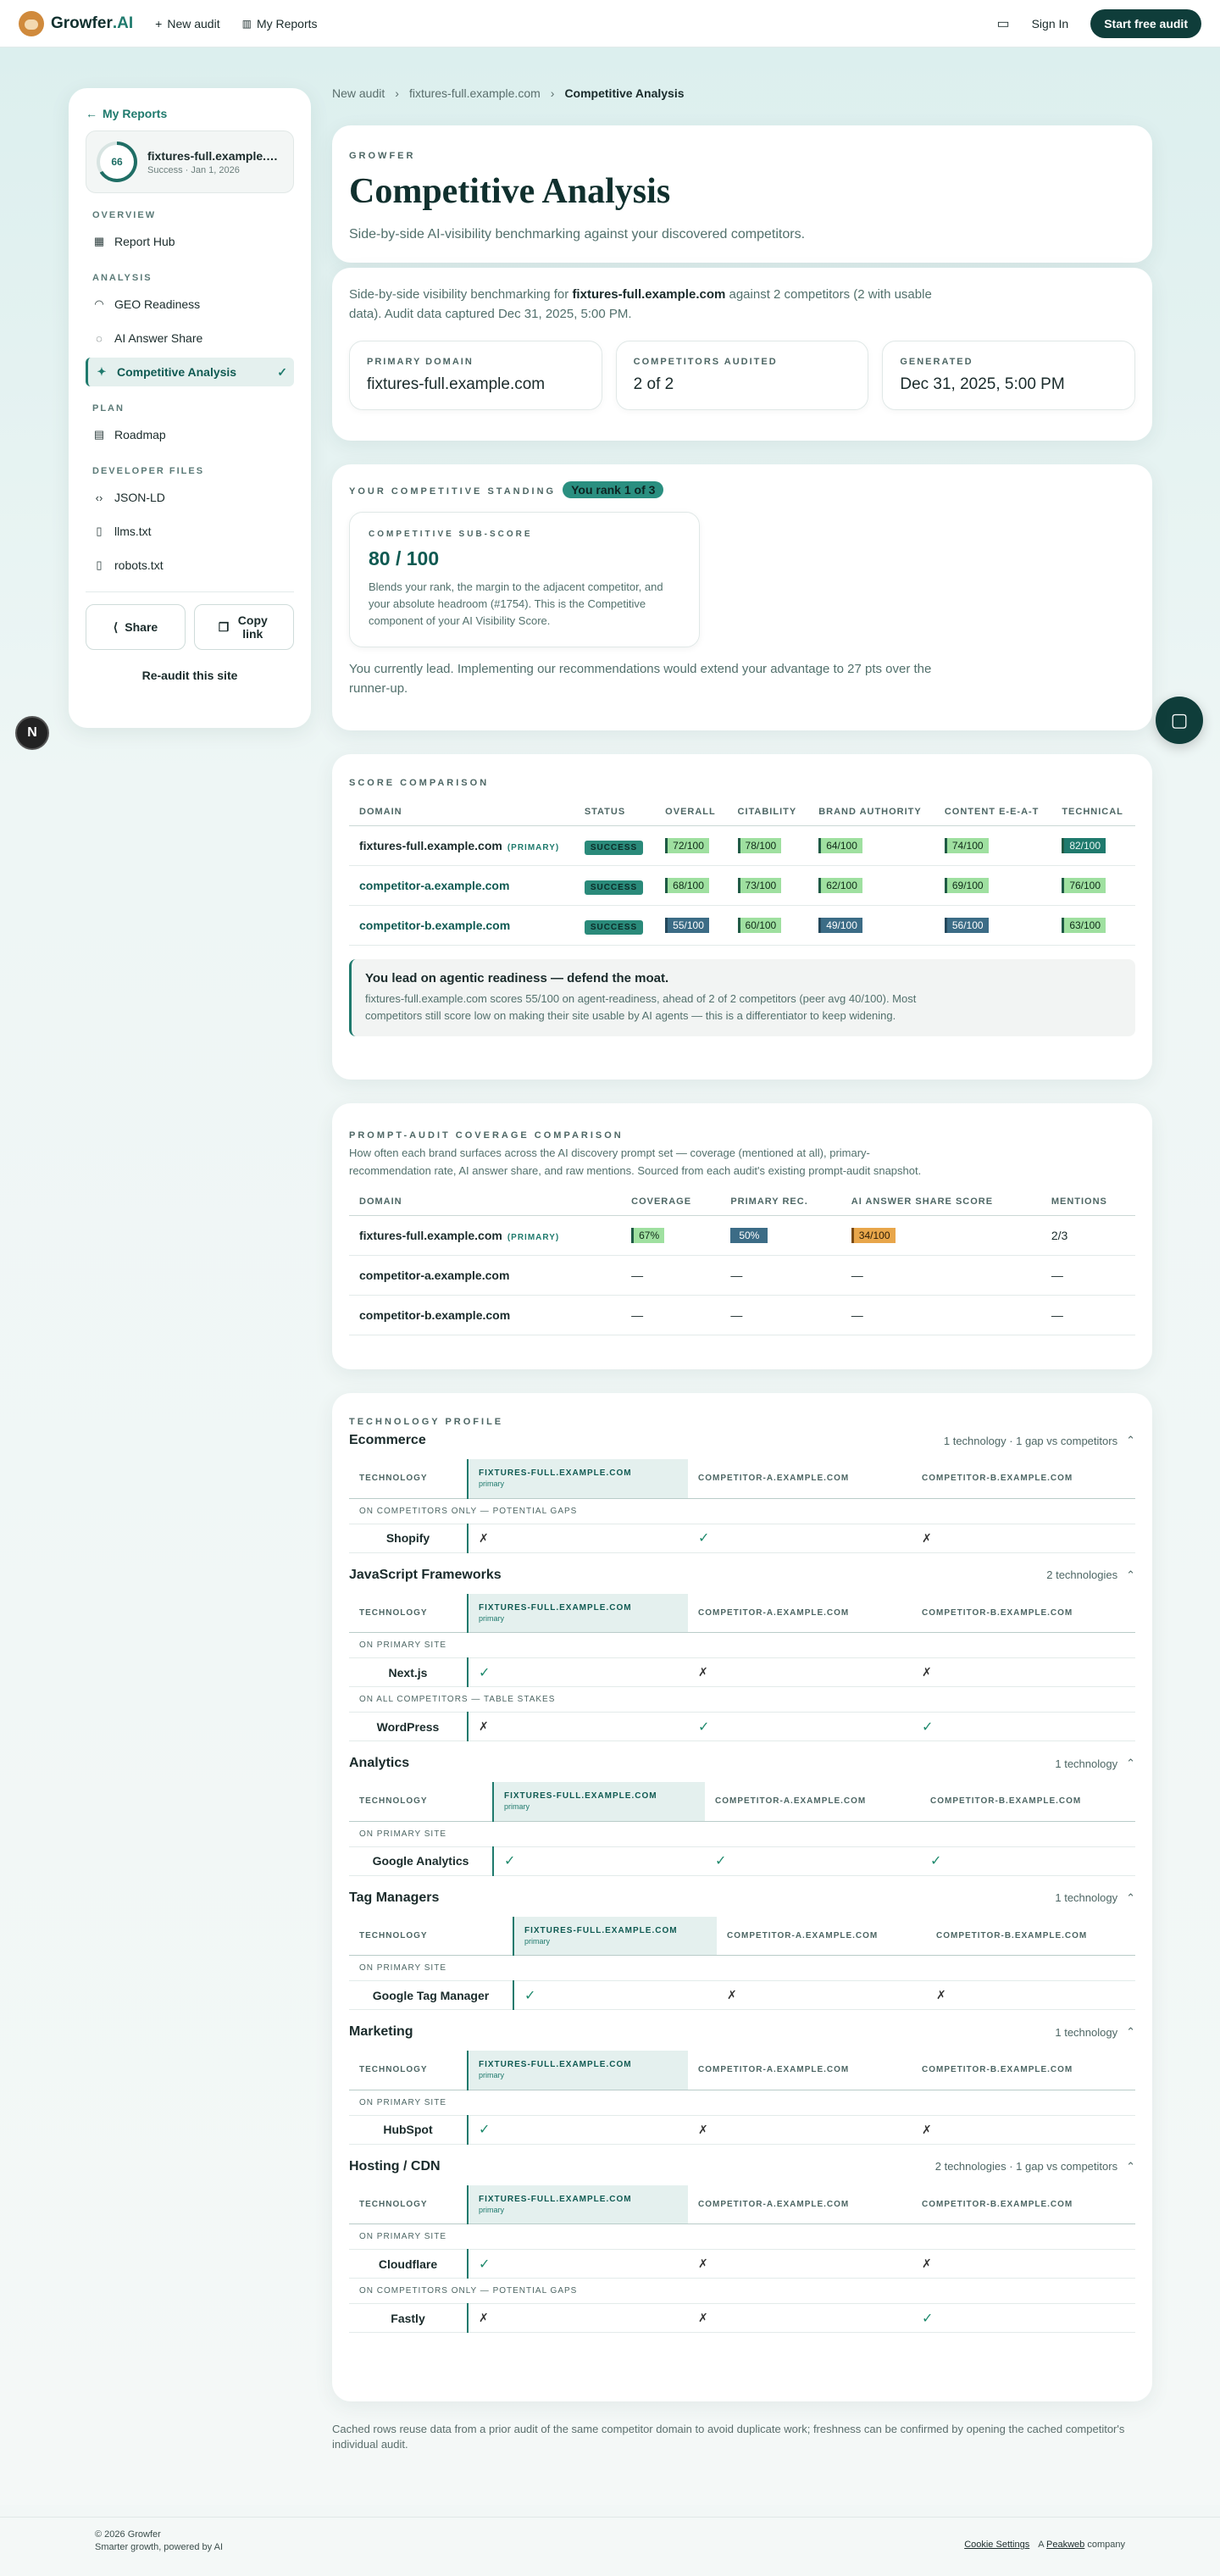 This screenshot has width=1220, height=2576. Describe the element at coordinates (252, 627) in the screenshot. I see `copy-label: Copy link` at that location.